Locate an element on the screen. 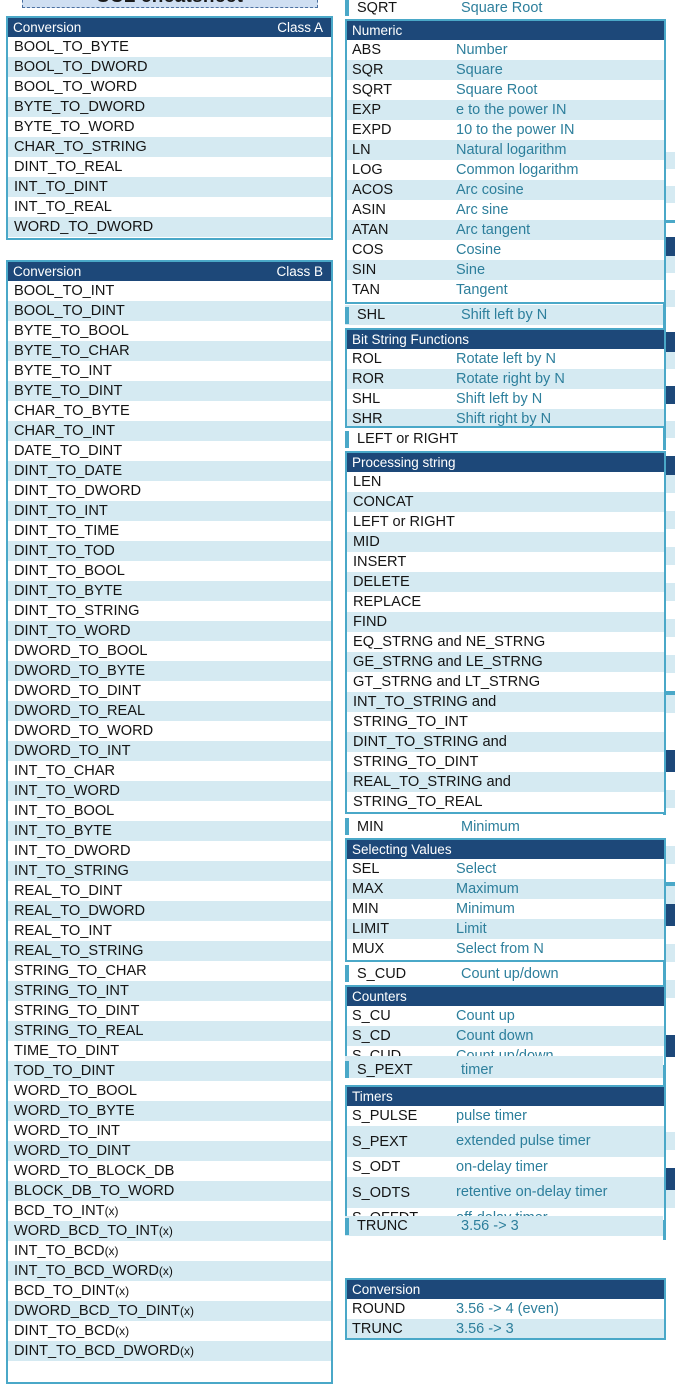 This screenshot has width=675, height=1395. row-key: ACOS is located at coordinates (373, 190).